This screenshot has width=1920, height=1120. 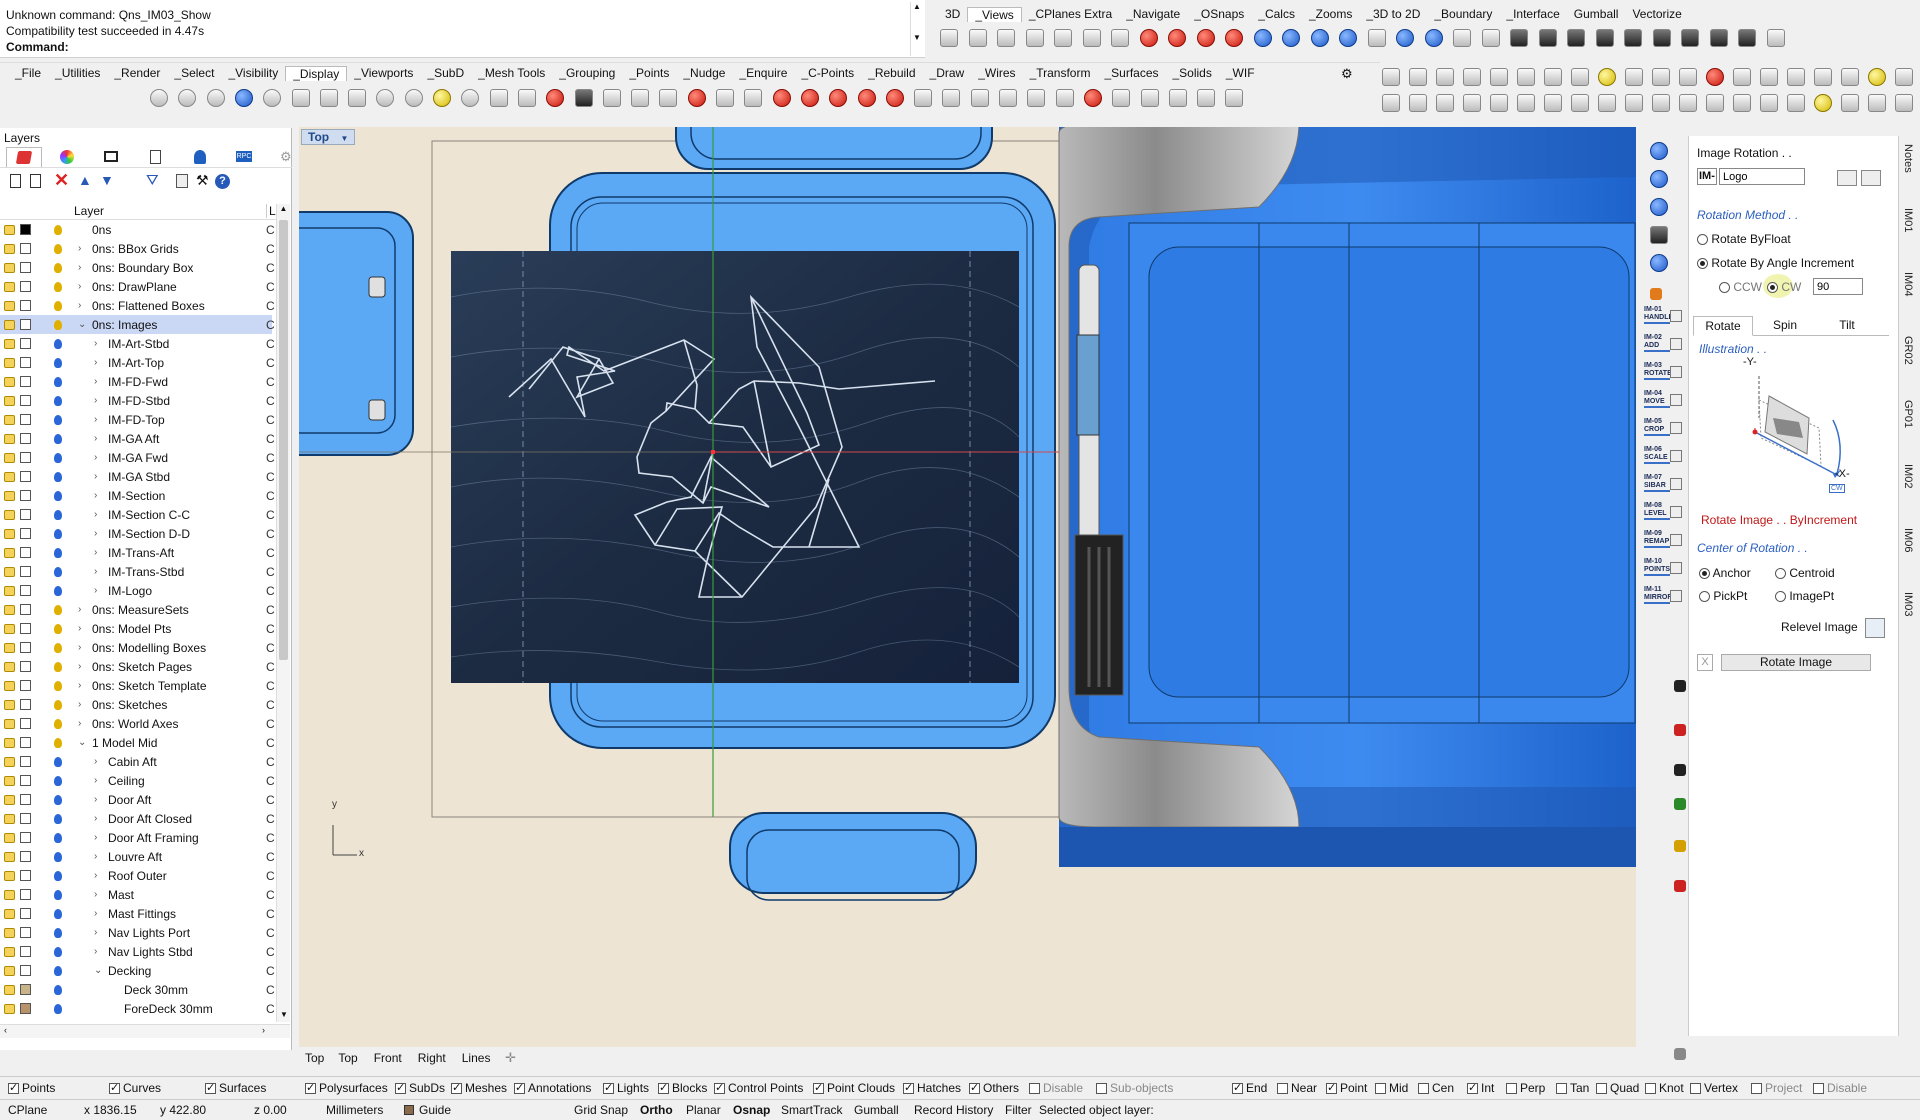 I want to click on layer-row: › 0ns: Model Pts C, so click(x=137, y=628).